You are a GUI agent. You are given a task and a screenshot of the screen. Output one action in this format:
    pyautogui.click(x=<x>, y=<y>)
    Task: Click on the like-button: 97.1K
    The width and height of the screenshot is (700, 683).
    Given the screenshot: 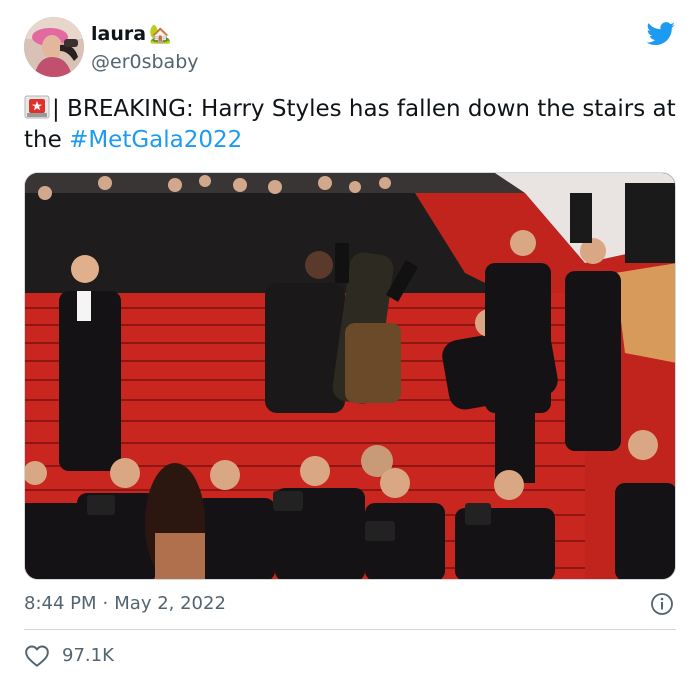 What is the action you would take?
    pyautogui.click(x=69, y=656)
    